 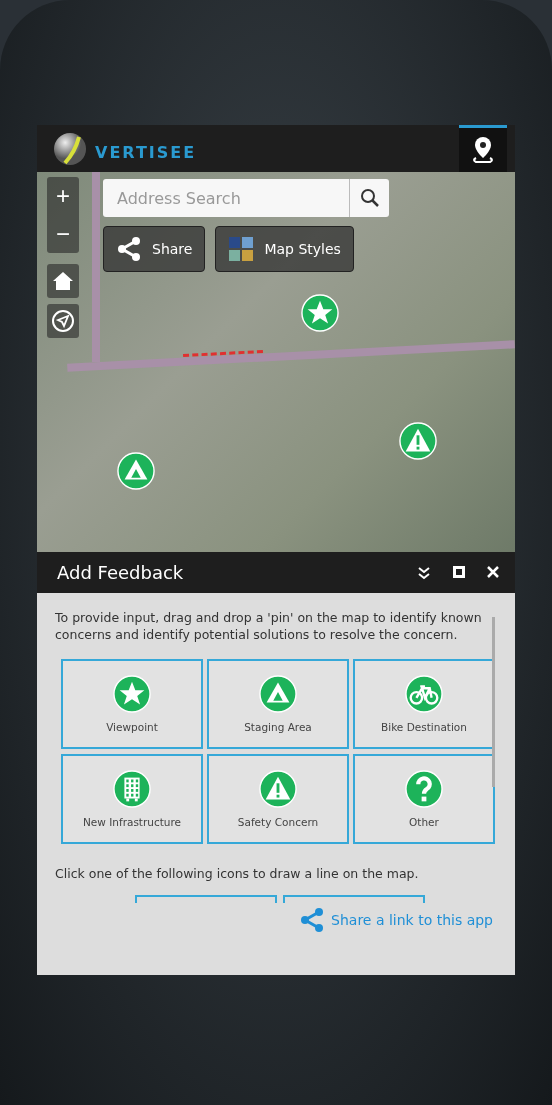 I want to click on map-thumbnails-icon, so click(x=241, y=249).